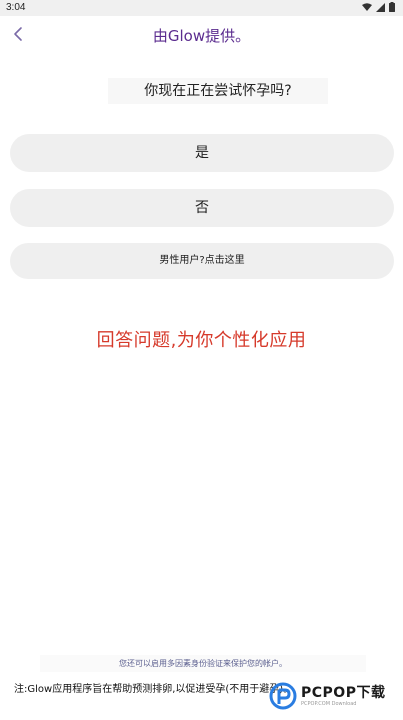 This screenshot has height=720, width=403. I want to click on pcpop-logo-icon, so click(283, 696).